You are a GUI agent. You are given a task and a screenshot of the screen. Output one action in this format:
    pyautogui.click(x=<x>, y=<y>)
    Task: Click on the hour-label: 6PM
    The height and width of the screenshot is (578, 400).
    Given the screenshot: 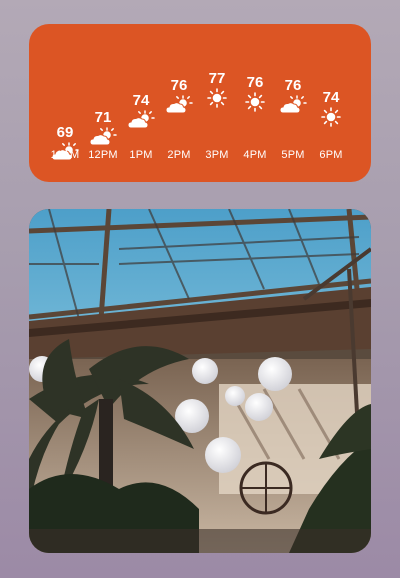 What is the action you would take?
    pyautogui.click(x=331, y=155)
    